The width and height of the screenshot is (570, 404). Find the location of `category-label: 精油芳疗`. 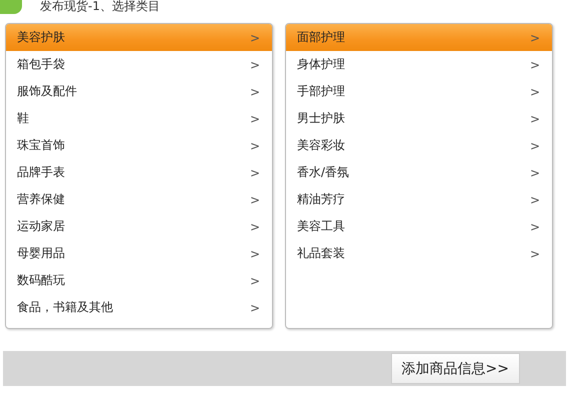

category-label: 精油芳疗 is located at coordinates (321, 199).